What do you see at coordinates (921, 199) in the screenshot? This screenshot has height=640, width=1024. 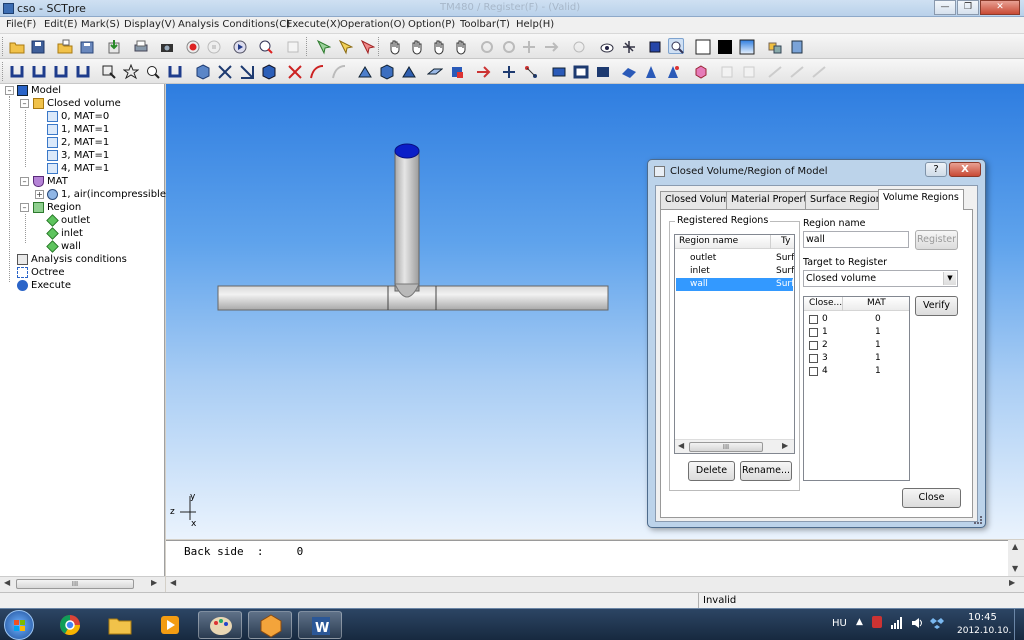 I see `tab-volume-regions: Volume Regions` at bounding box center [921, 199].